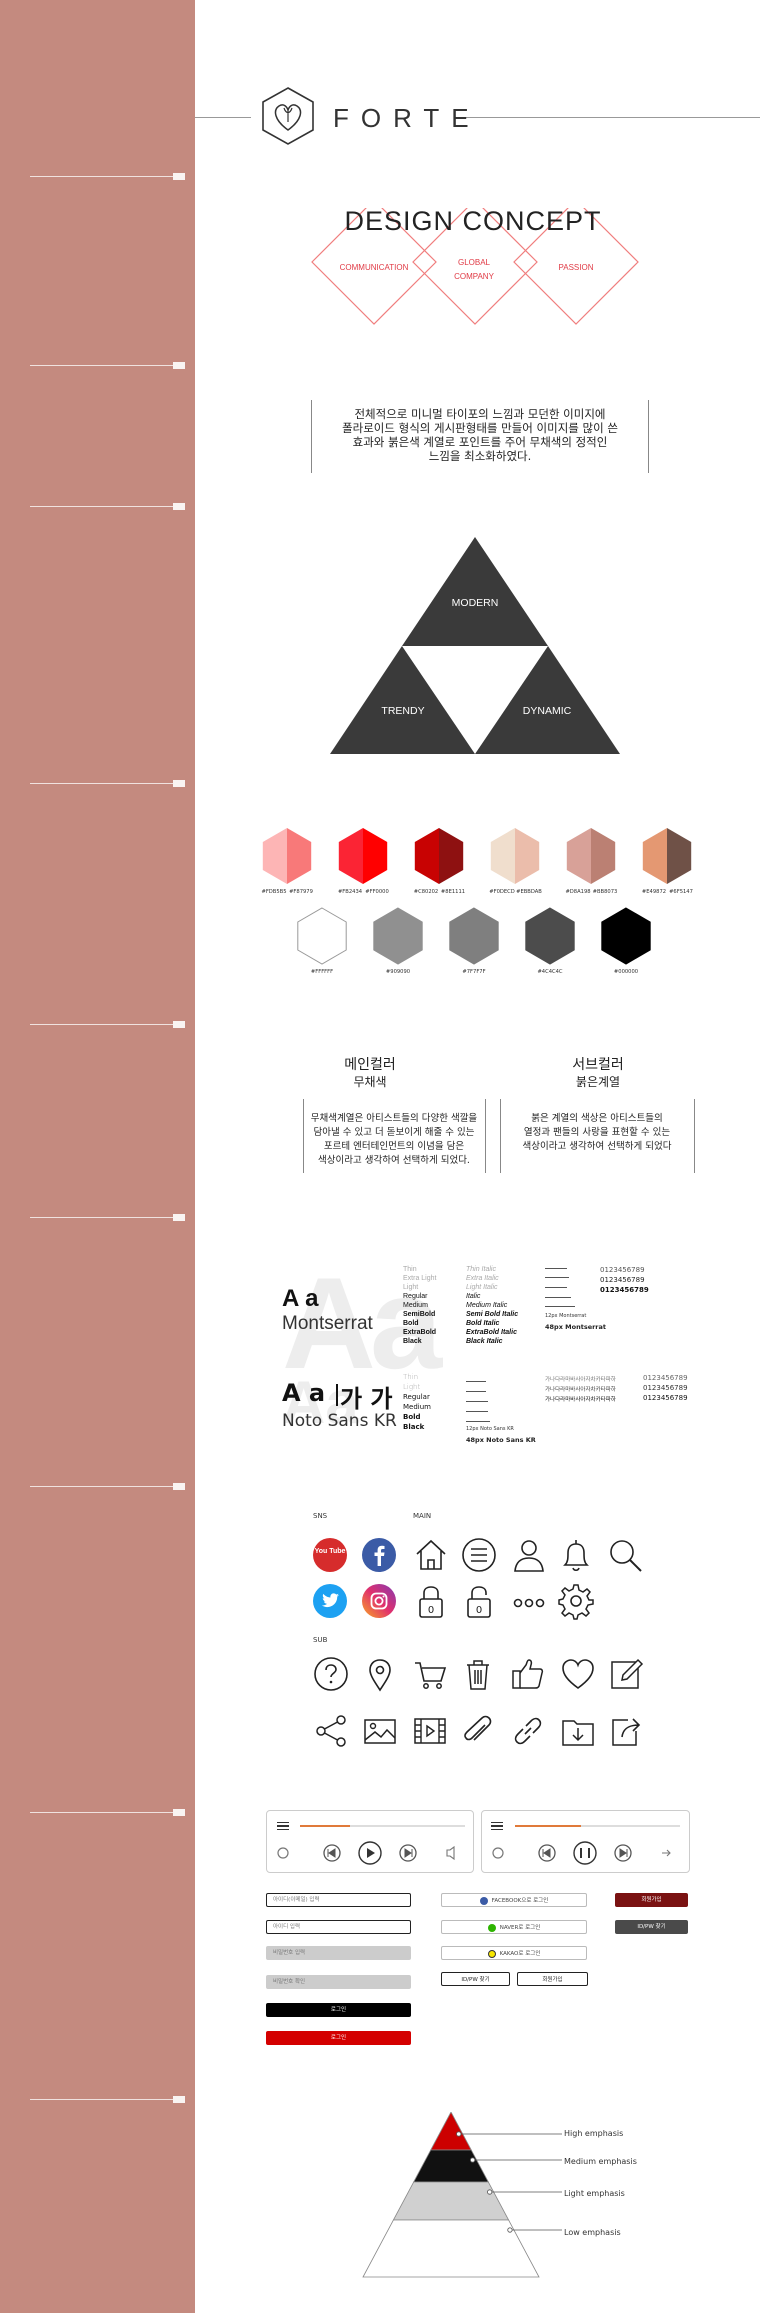 The height and width of the screenshot is (2313, 760). Describe the element at coordinates (576, 1601) in the screenshot. I see `gear-icon` at that location.